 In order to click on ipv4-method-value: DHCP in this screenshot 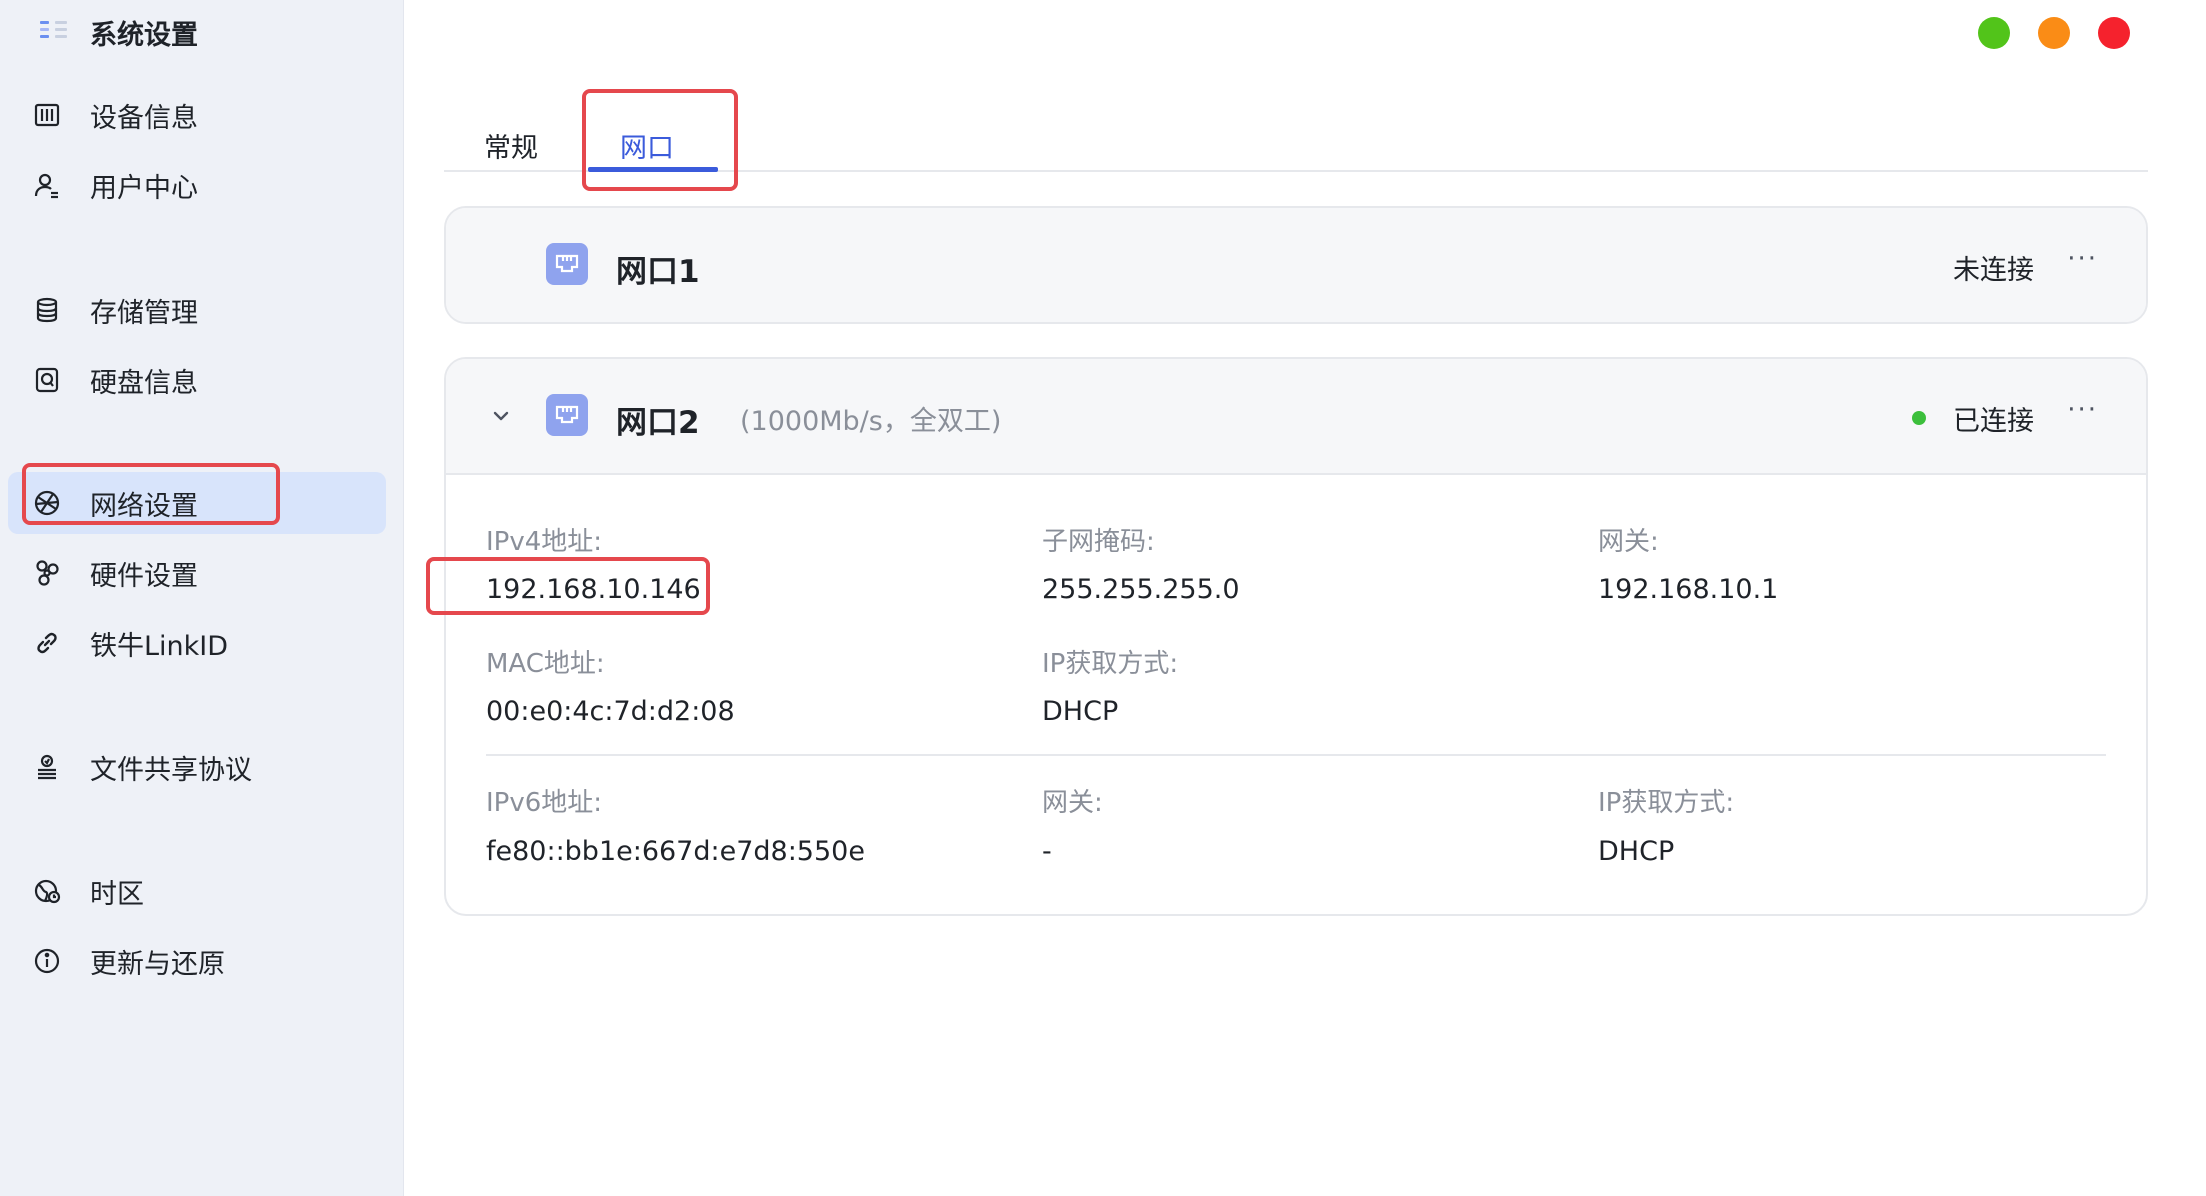, I will do `click(1080, 711)`.